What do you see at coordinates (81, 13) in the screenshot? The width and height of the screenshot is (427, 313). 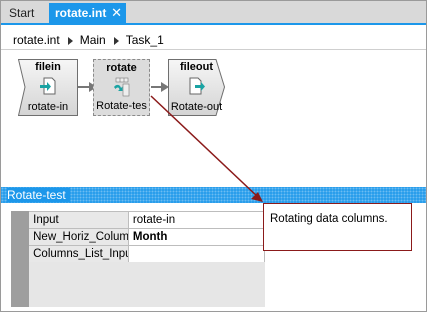 I see `tab-rotate-int-label: rotate.int` at bounding box center [81, 13].